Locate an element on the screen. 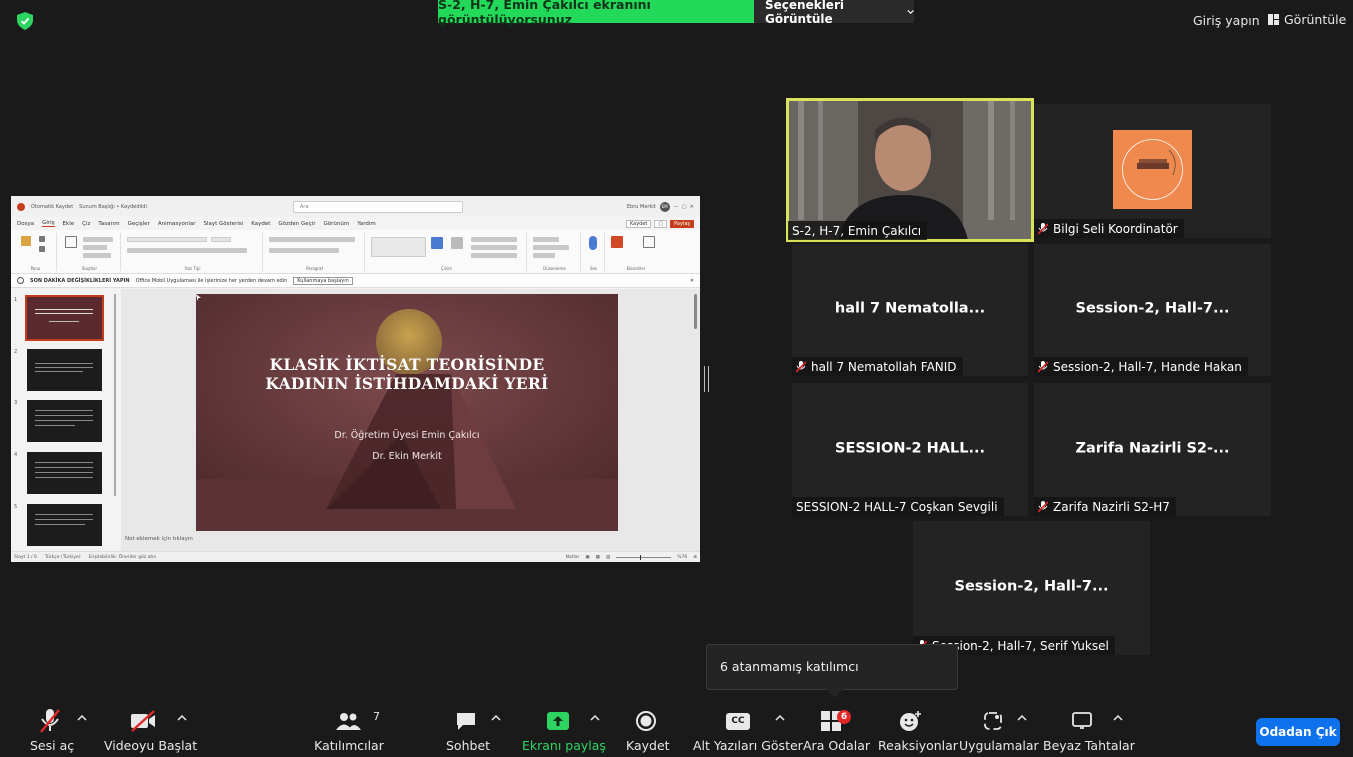 The height and width of the screenshot is (757, 1353). sorter-view-icon: ▦ is located at coordinates (598, 557).